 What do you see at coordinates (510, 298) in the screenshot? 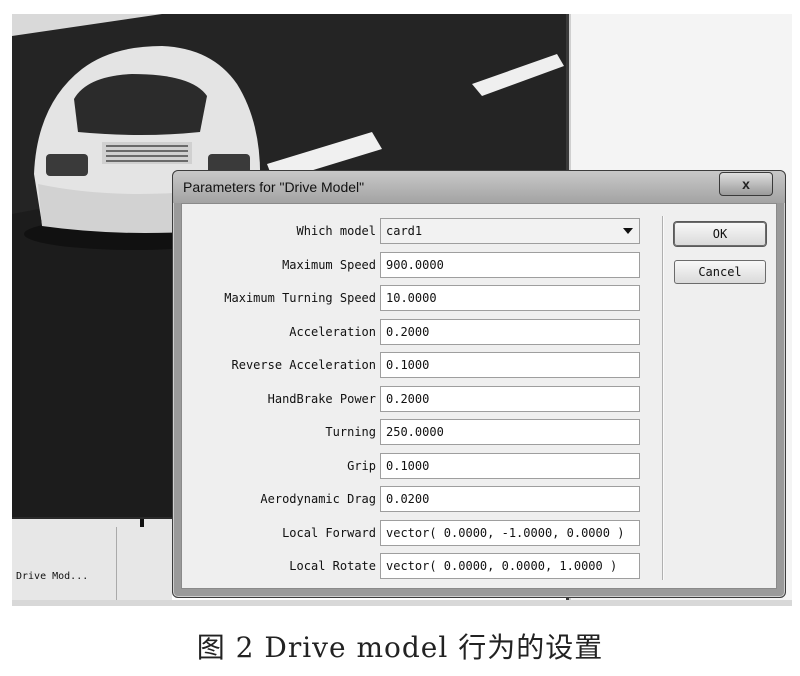
I see `maximum-turning-speed-input: 10.0000` at bounding box center [510, 298].